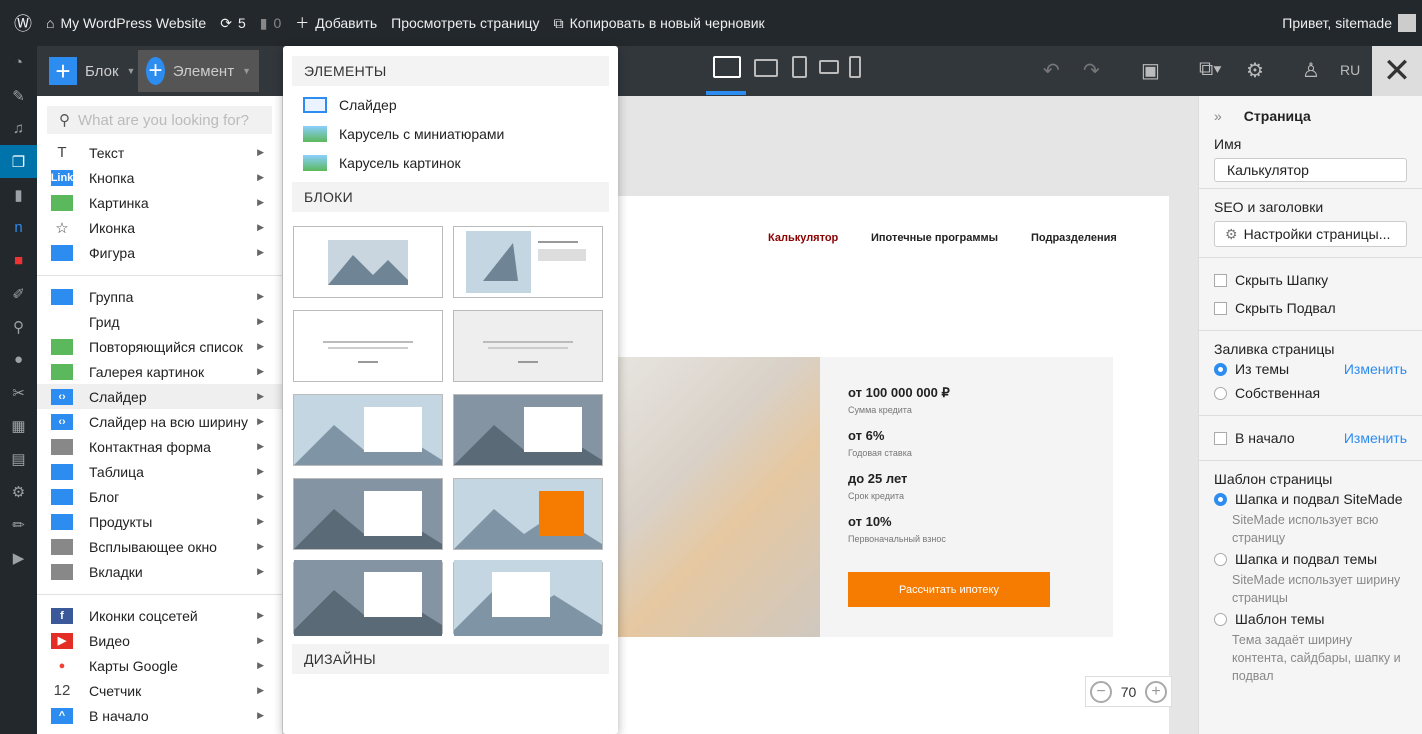 The width and height of the screenshot is (1422, 734). Describe the element at coordinates (336, 23) in the screenshot. I see `add-new-link: ＋ Добавить` at that location.